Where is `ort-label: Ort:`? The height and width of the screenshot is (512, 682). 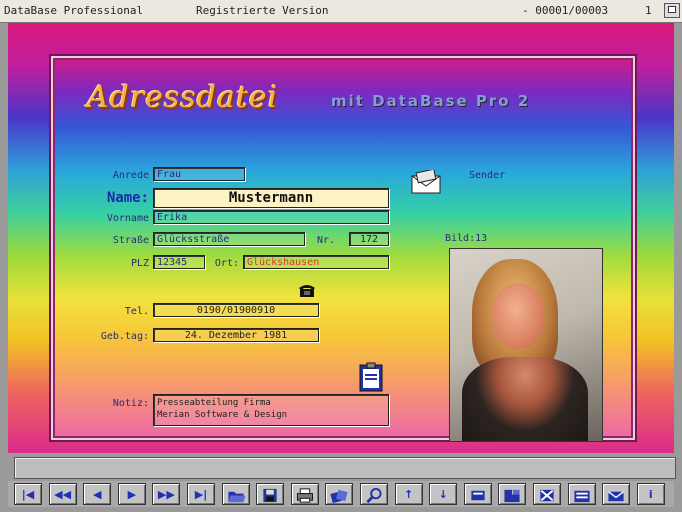 ort-label: Ort: is located at coordinates (226, 263).